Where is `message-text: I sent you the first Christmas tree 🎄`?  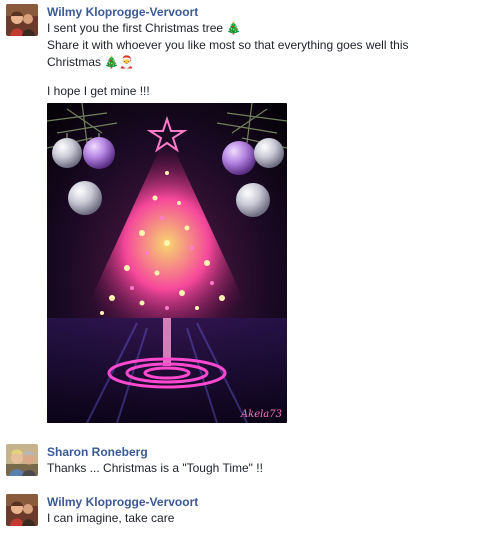 message-text: I sent you the first Christmas tree 🎄 is located at coordinates (144, 28).